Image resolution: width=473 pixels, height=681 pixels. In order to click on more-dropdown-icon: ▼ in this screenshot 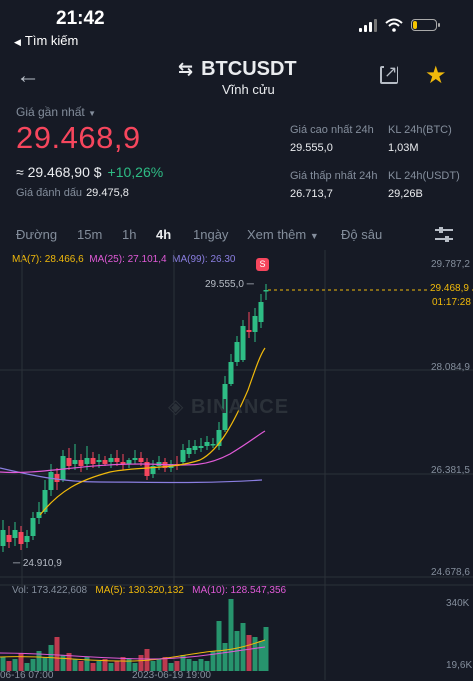, I will do `click(314, 236)`.